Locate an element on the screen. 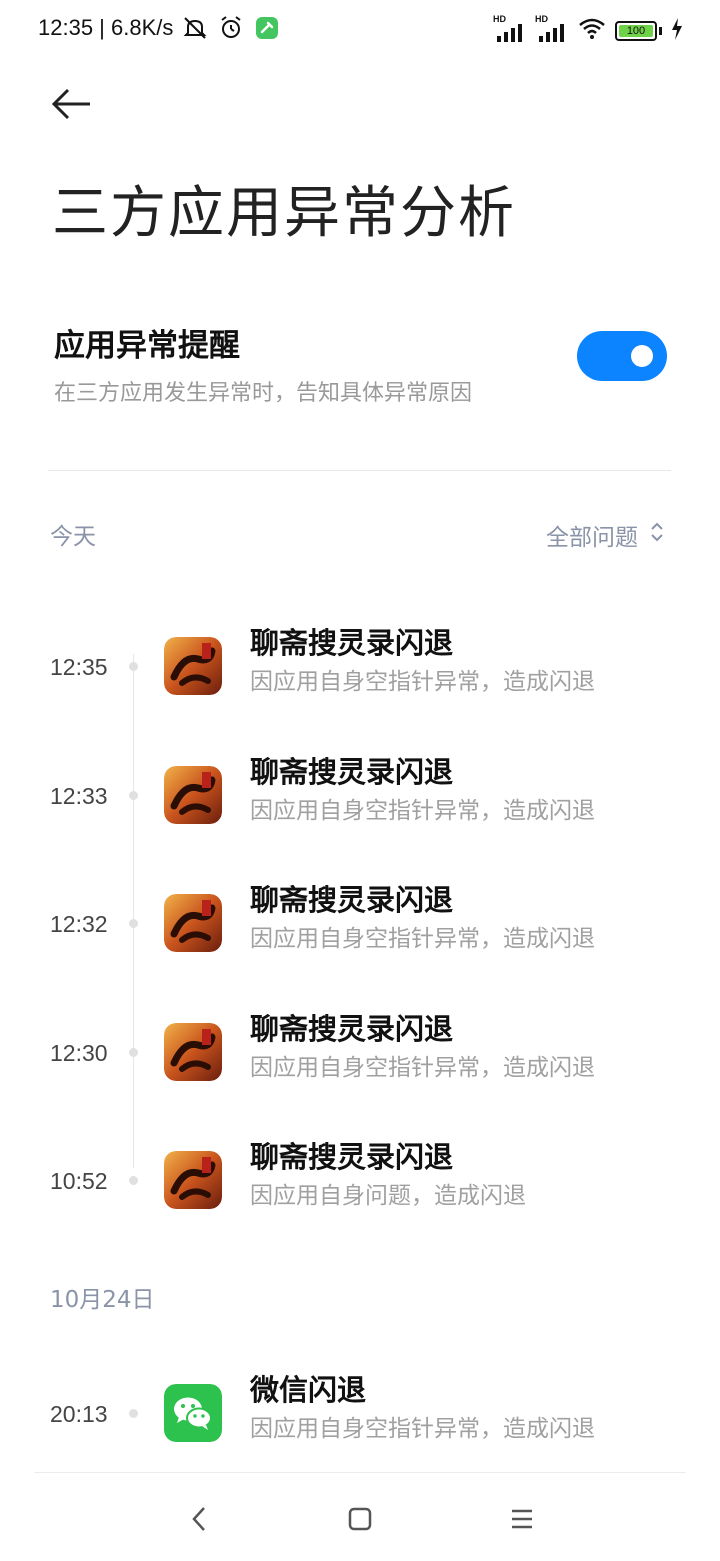 The height and width of the screenshot is (1561, 720). mute-icon is located at coordinates (195, 28).